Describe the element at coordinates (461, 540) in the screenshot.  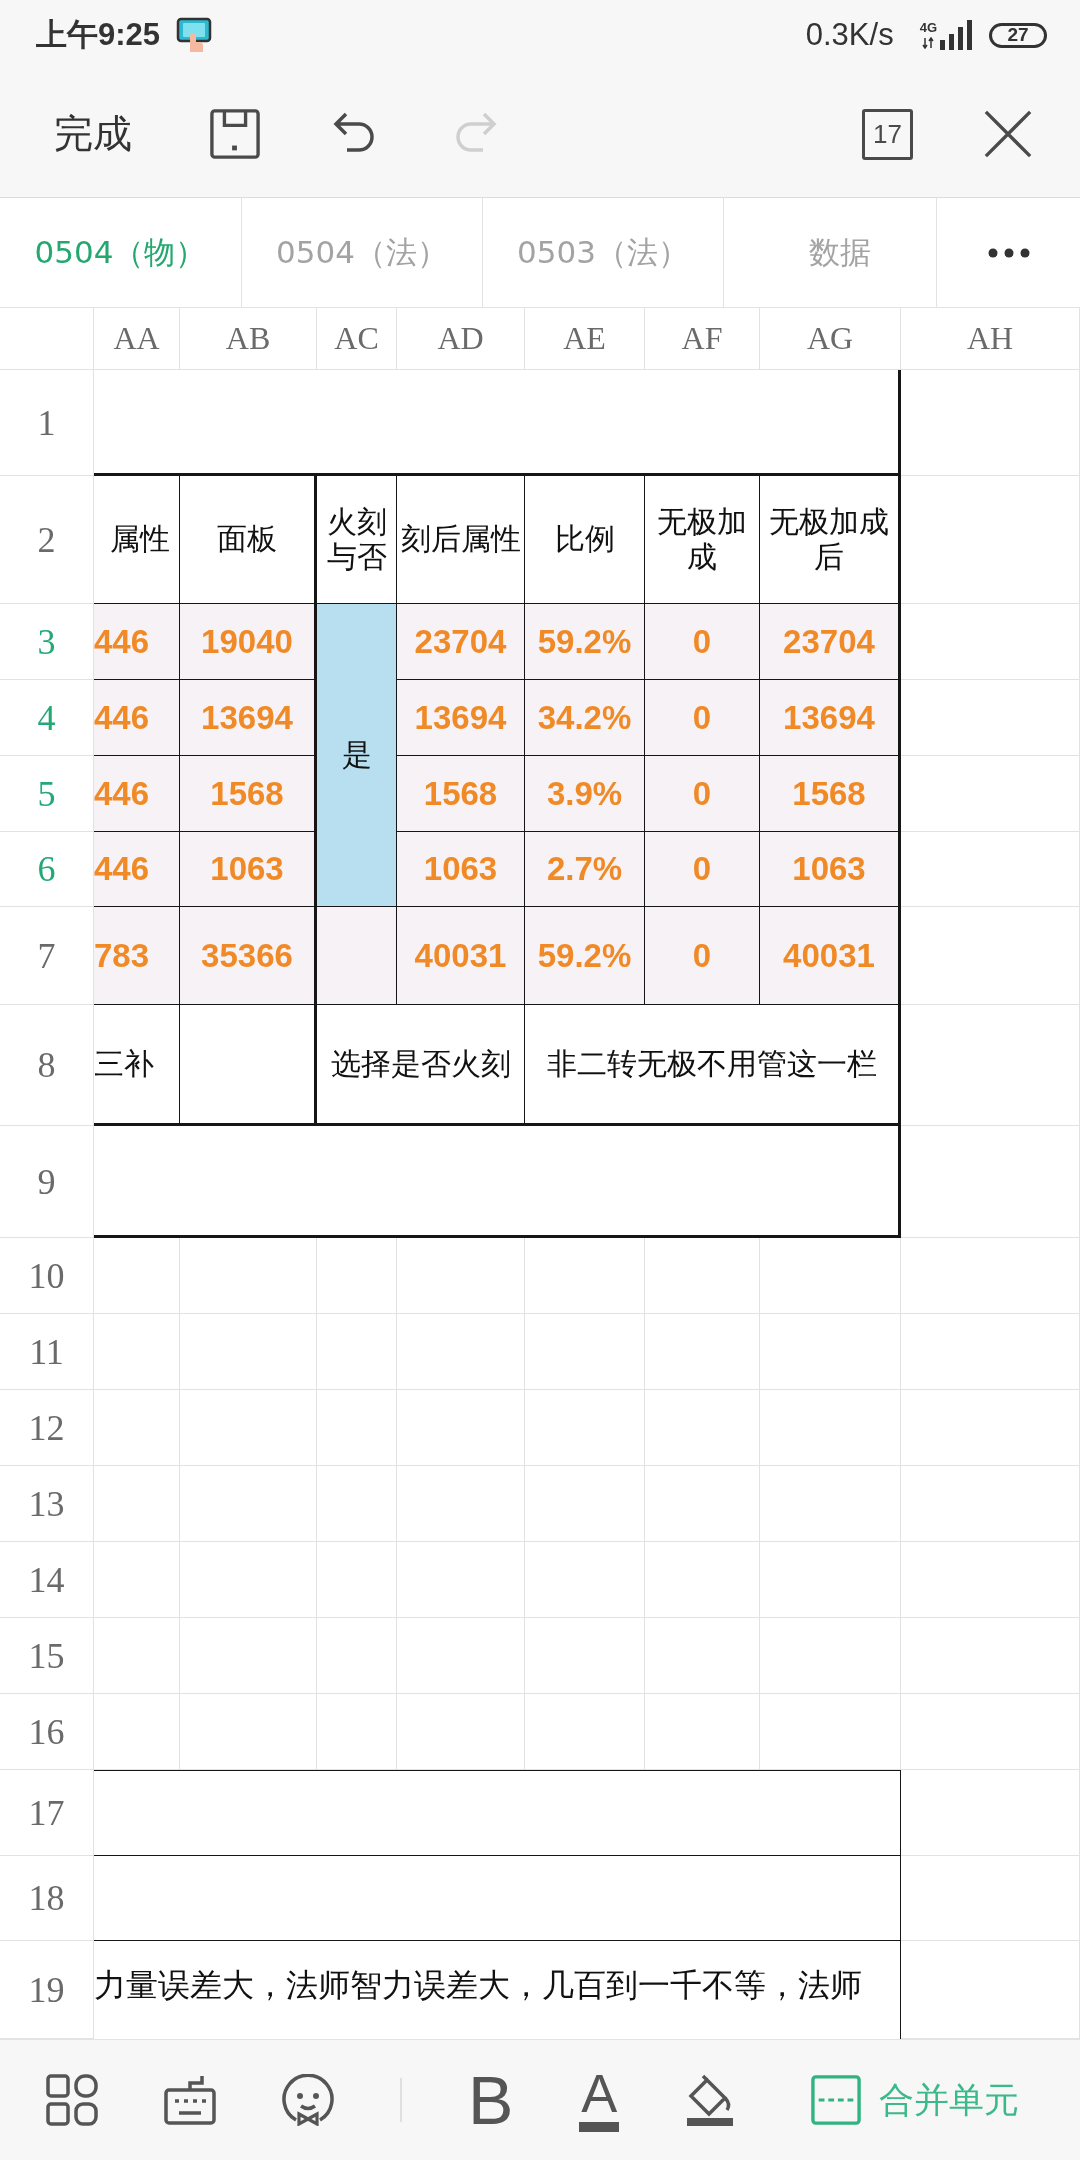
I see `header-cell: 刻后属性` at that location.